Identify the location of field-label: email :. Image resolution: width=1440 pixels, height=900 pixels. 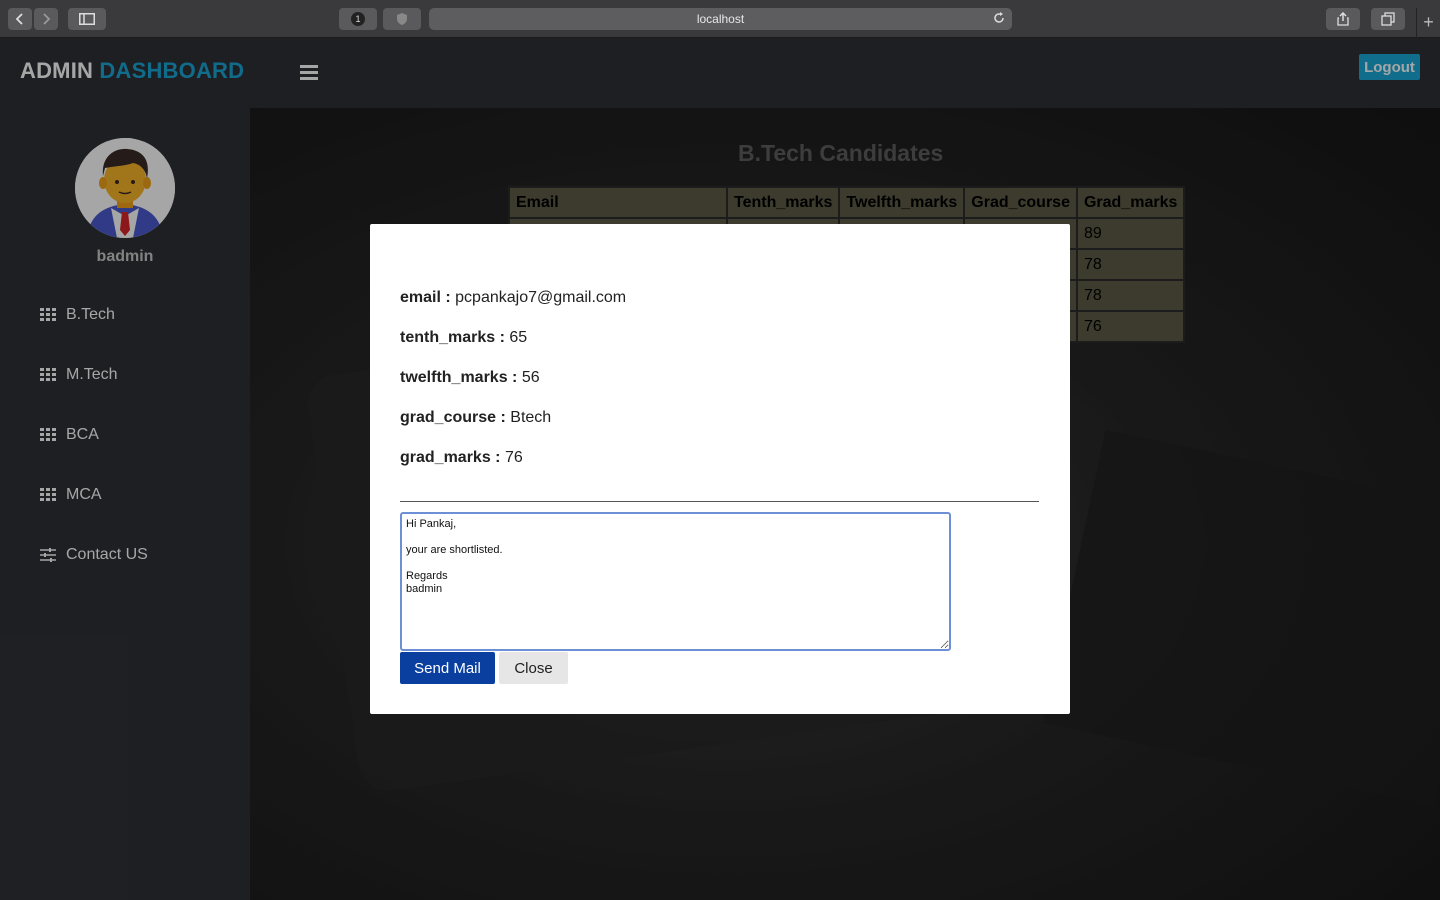
(425, 297).